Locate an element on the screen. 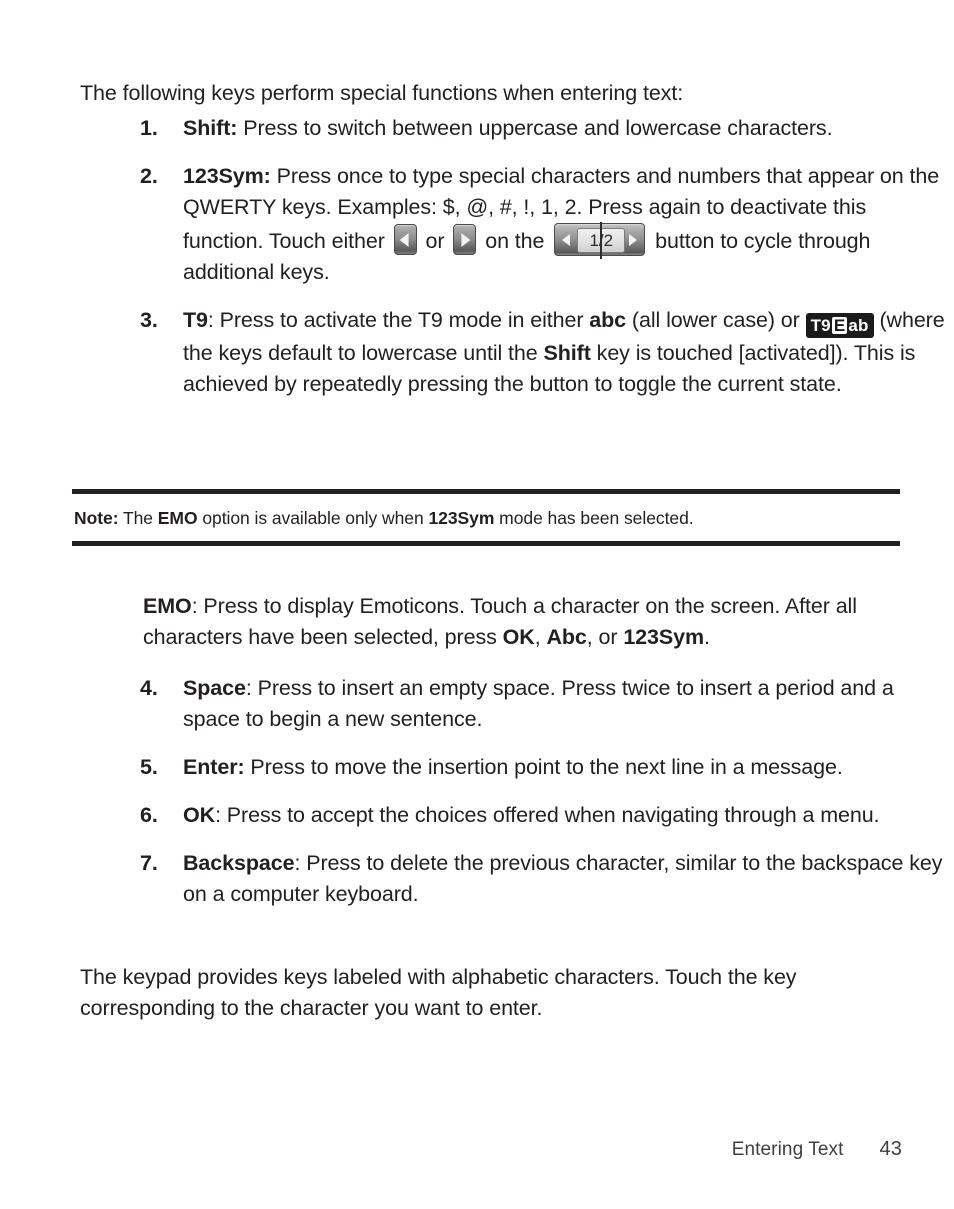  emo-text-segment: , is located at coordinates (540, 636).